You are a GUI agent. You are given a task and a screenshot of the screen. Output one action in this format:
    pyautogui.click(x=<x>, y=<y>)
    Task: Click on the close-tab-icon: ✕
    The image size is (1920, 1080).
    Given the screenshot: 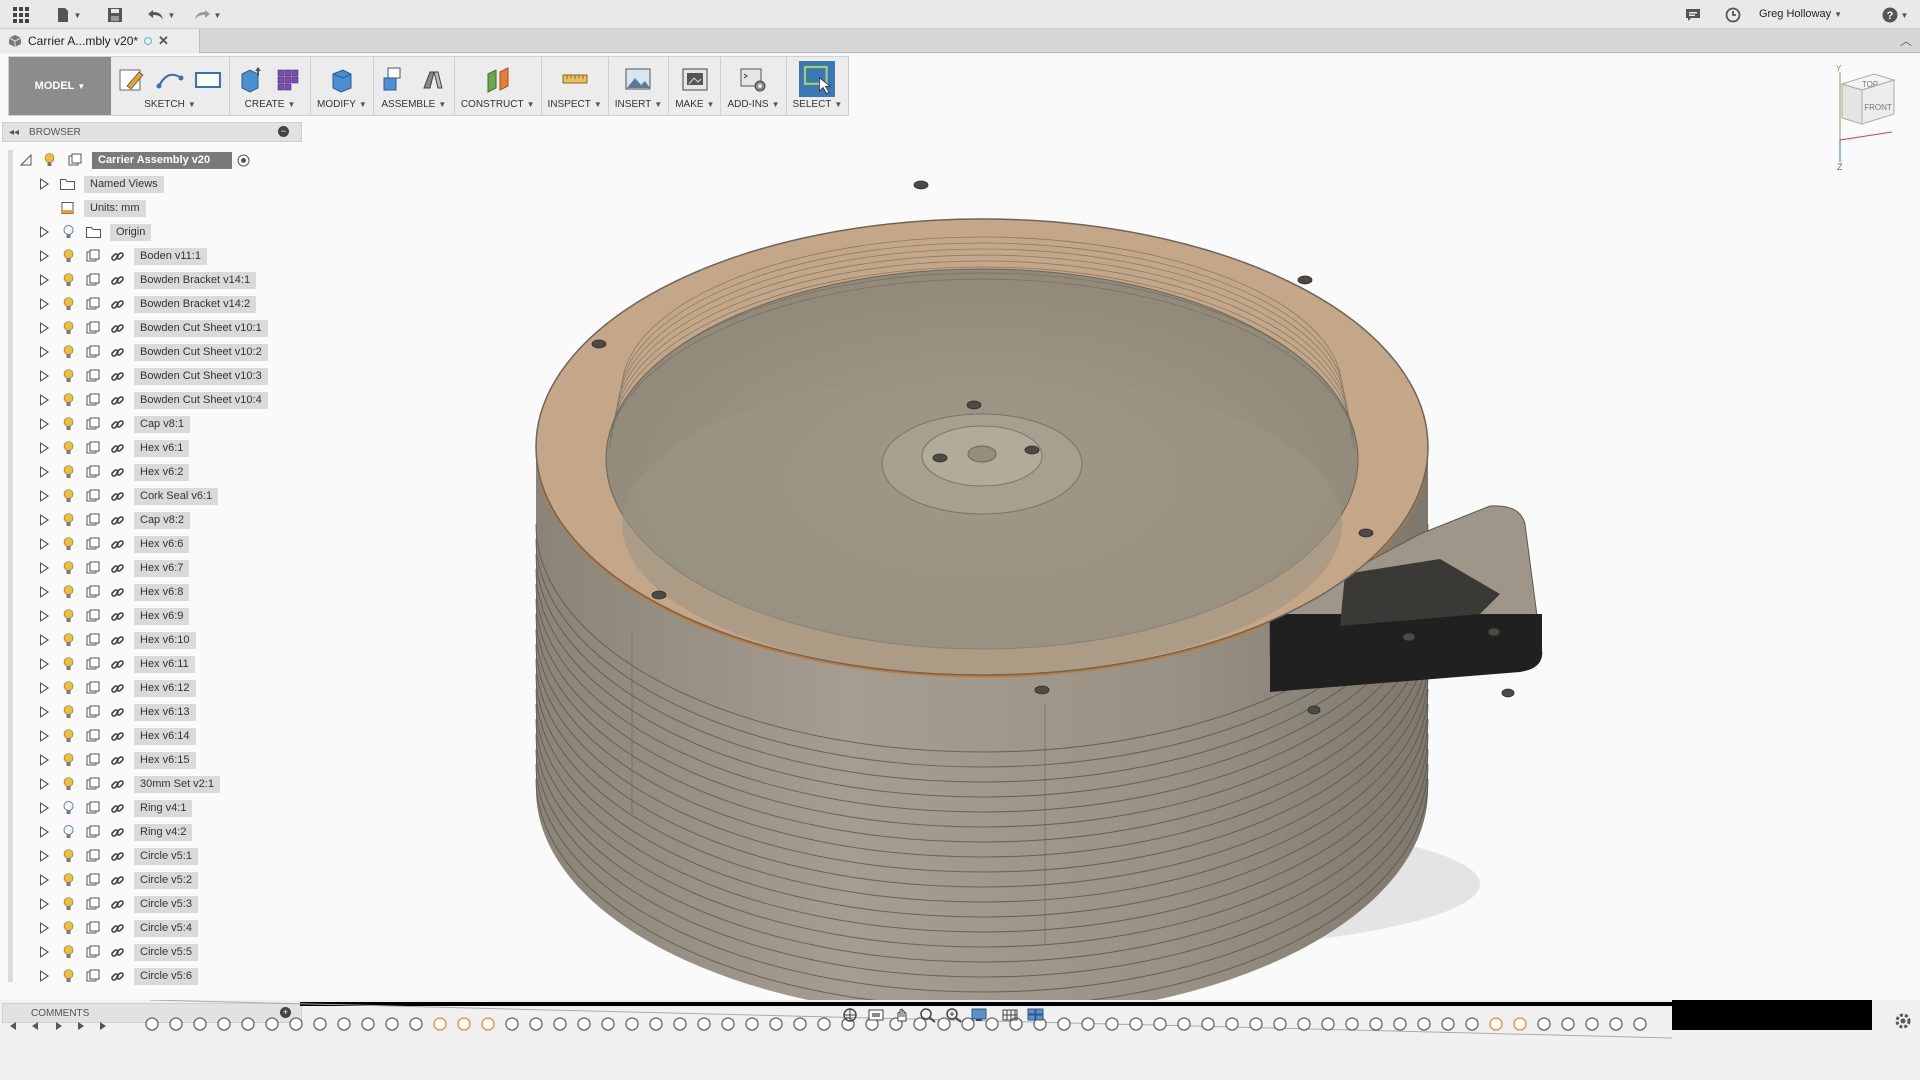 What is the action you would take?
    pyautogui.click(x=163, y=41)
    